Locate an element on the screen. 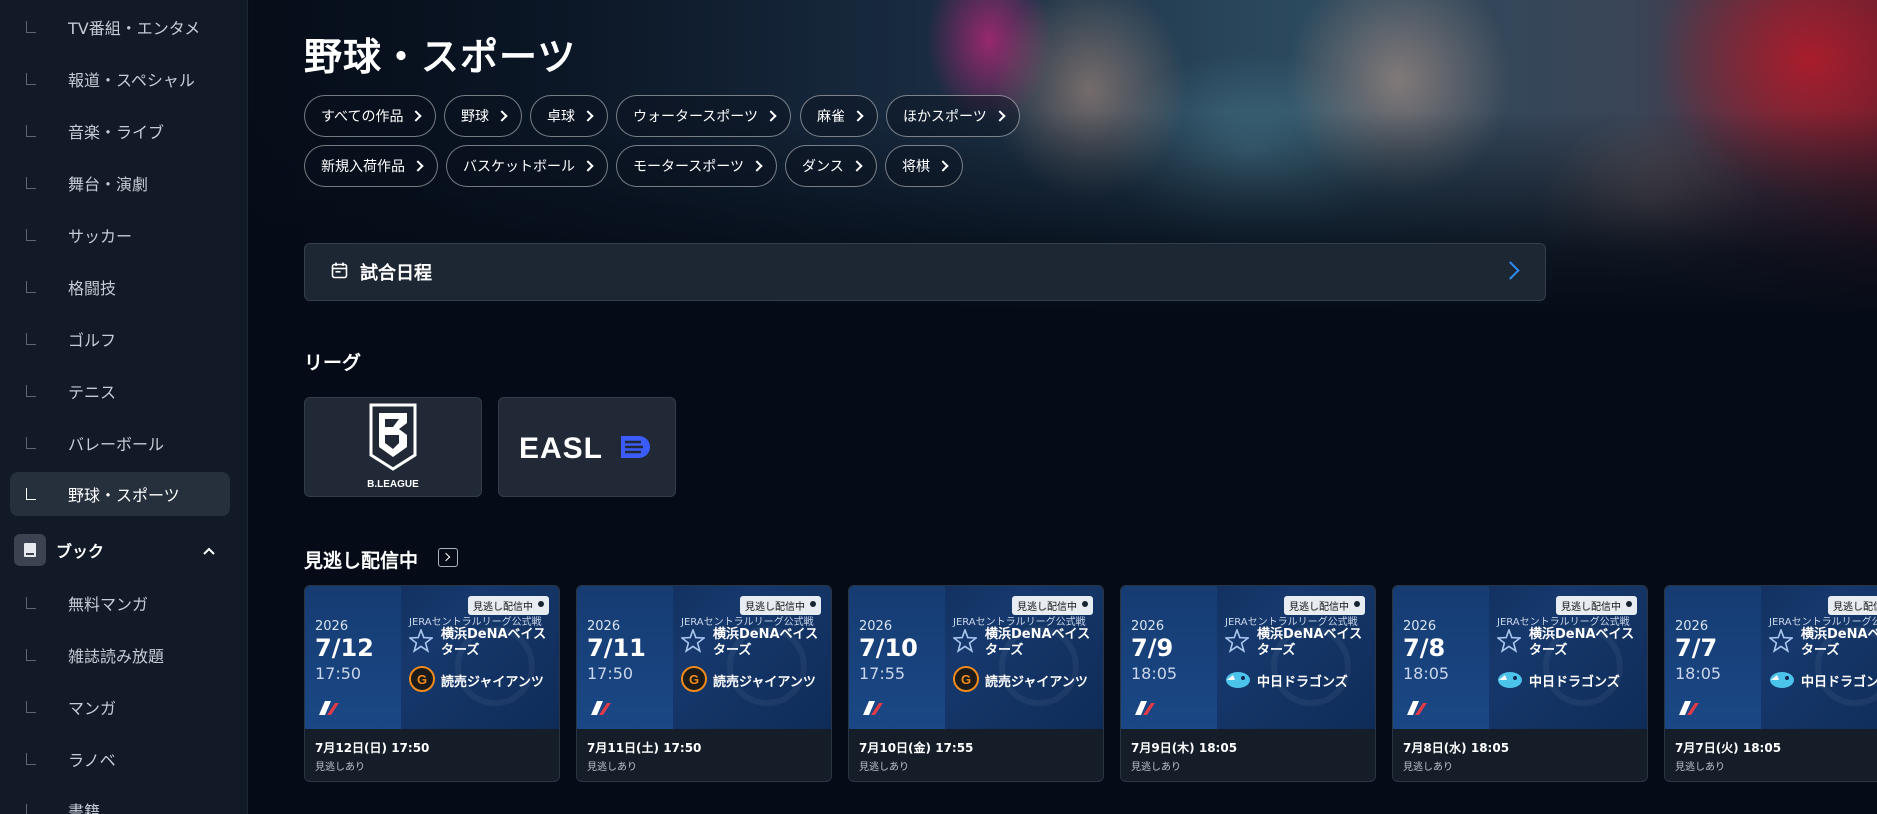  sidebar-item-label: ラノベ is located at coordinates (92, 760).